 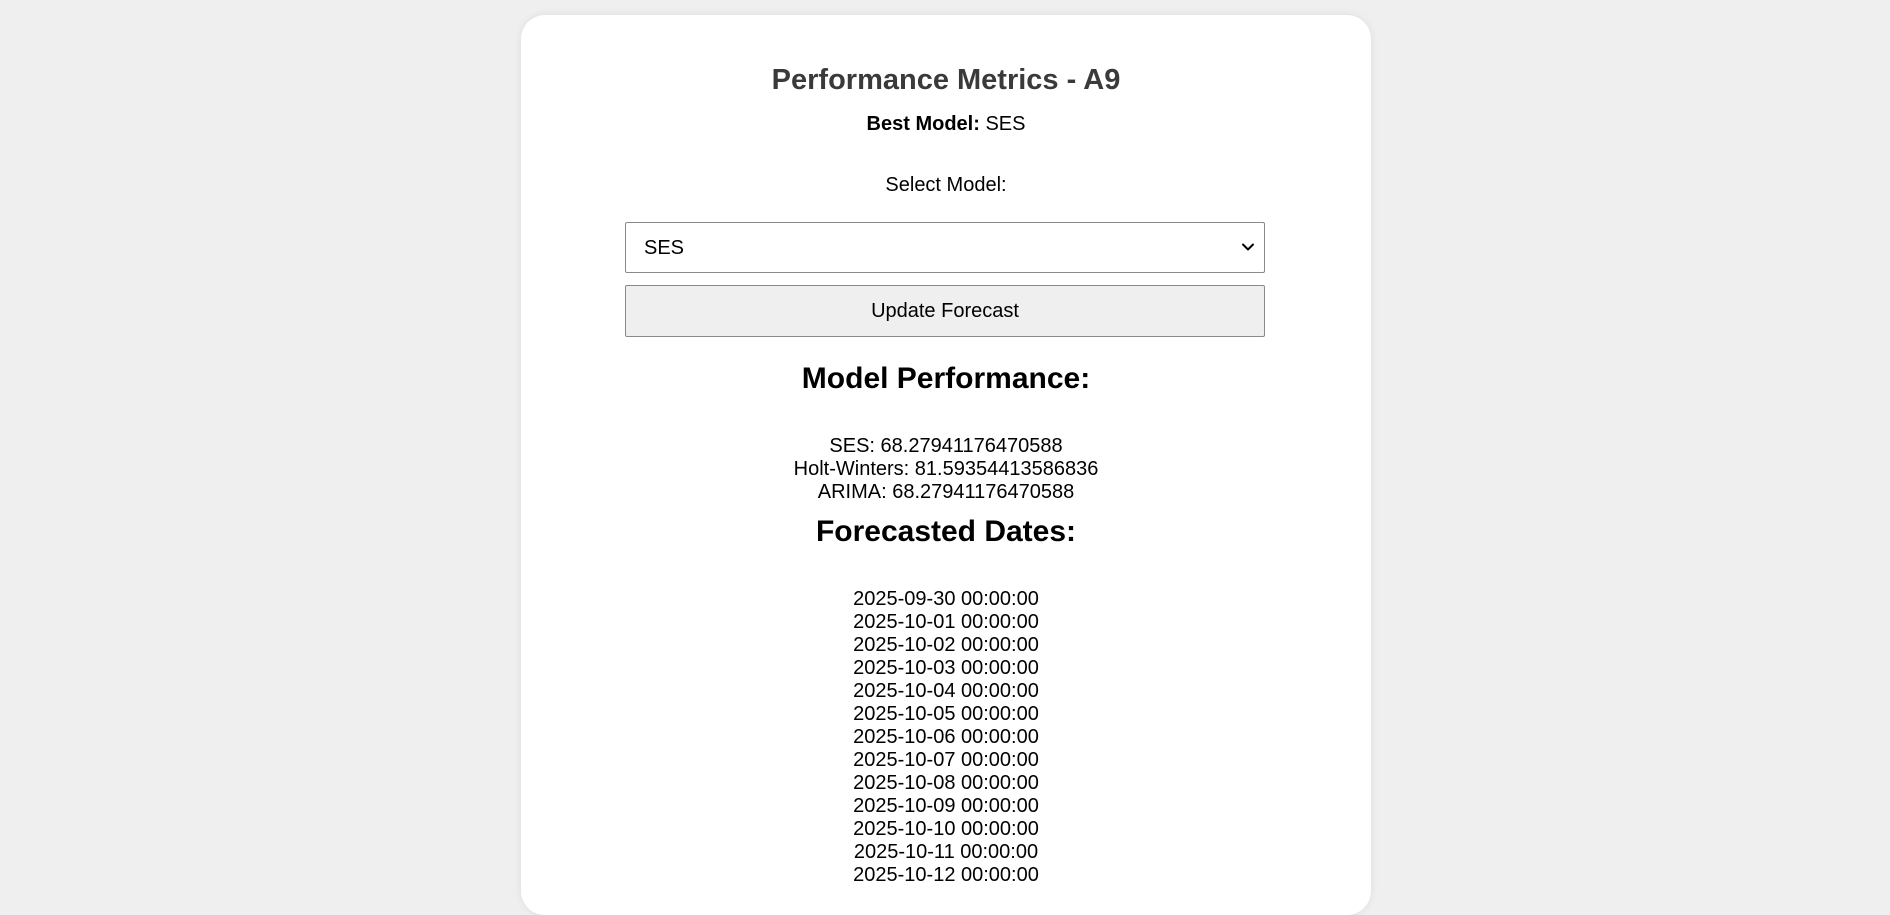 I want to click on date-item: 2025-10-06 00:00:00, so click(x=946, y=737).